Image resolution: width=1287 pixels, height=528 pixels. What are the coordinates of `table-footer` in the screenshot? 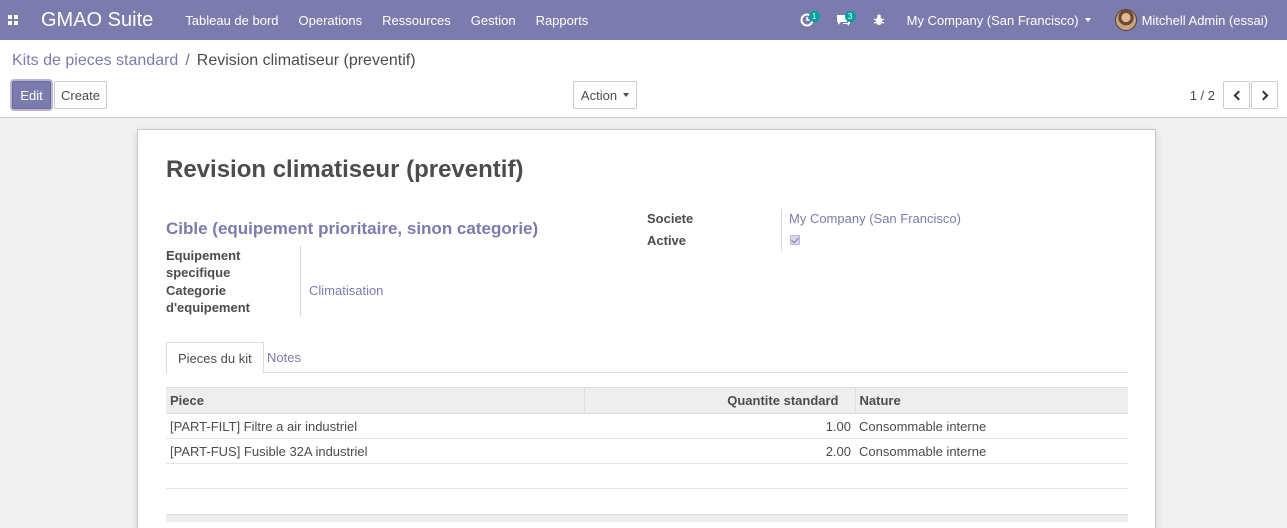 It's located at (647, 518).